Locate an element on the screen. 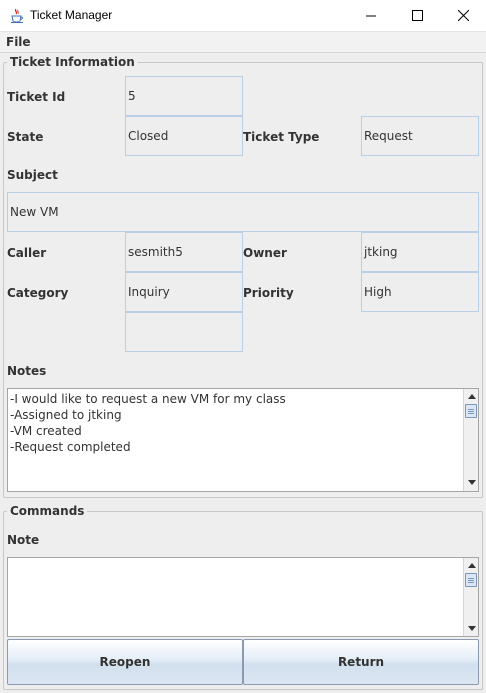  category-value: Inquiry is located at coordinates (149, 292).